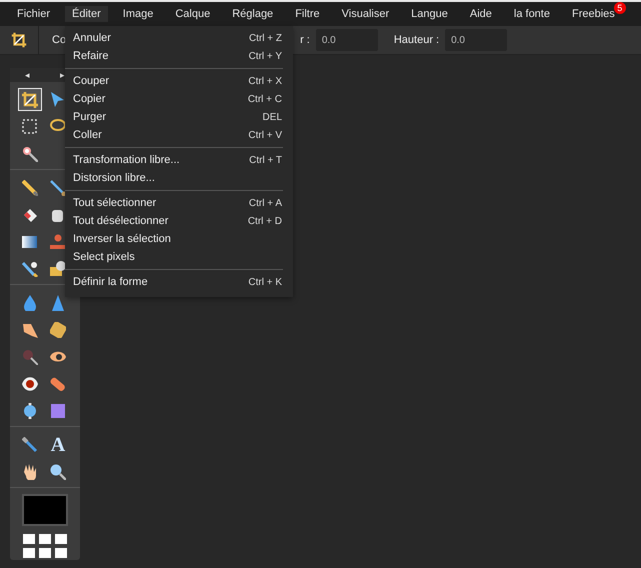 This screenshot has width=641, height=568. What do you see at coordinates (30, 302) in the screenshot?
I see `drop-icon` at bounding box center [30, 302].